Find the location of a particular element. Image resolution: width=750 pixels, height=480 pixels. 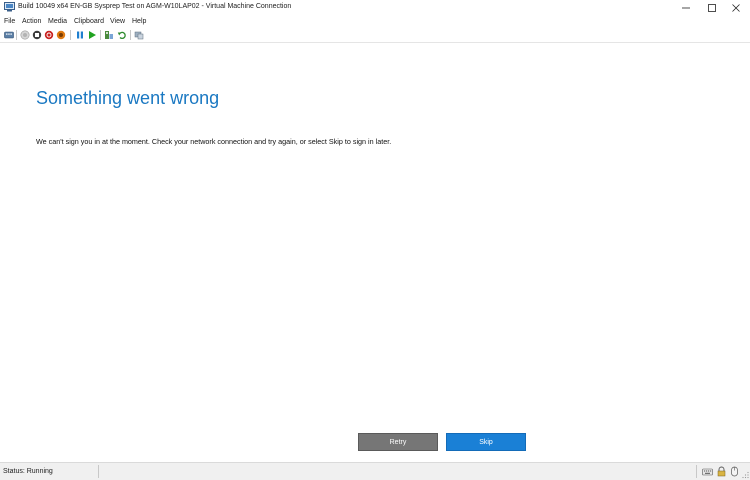

revert-icon is located at coordinates (122, 35).